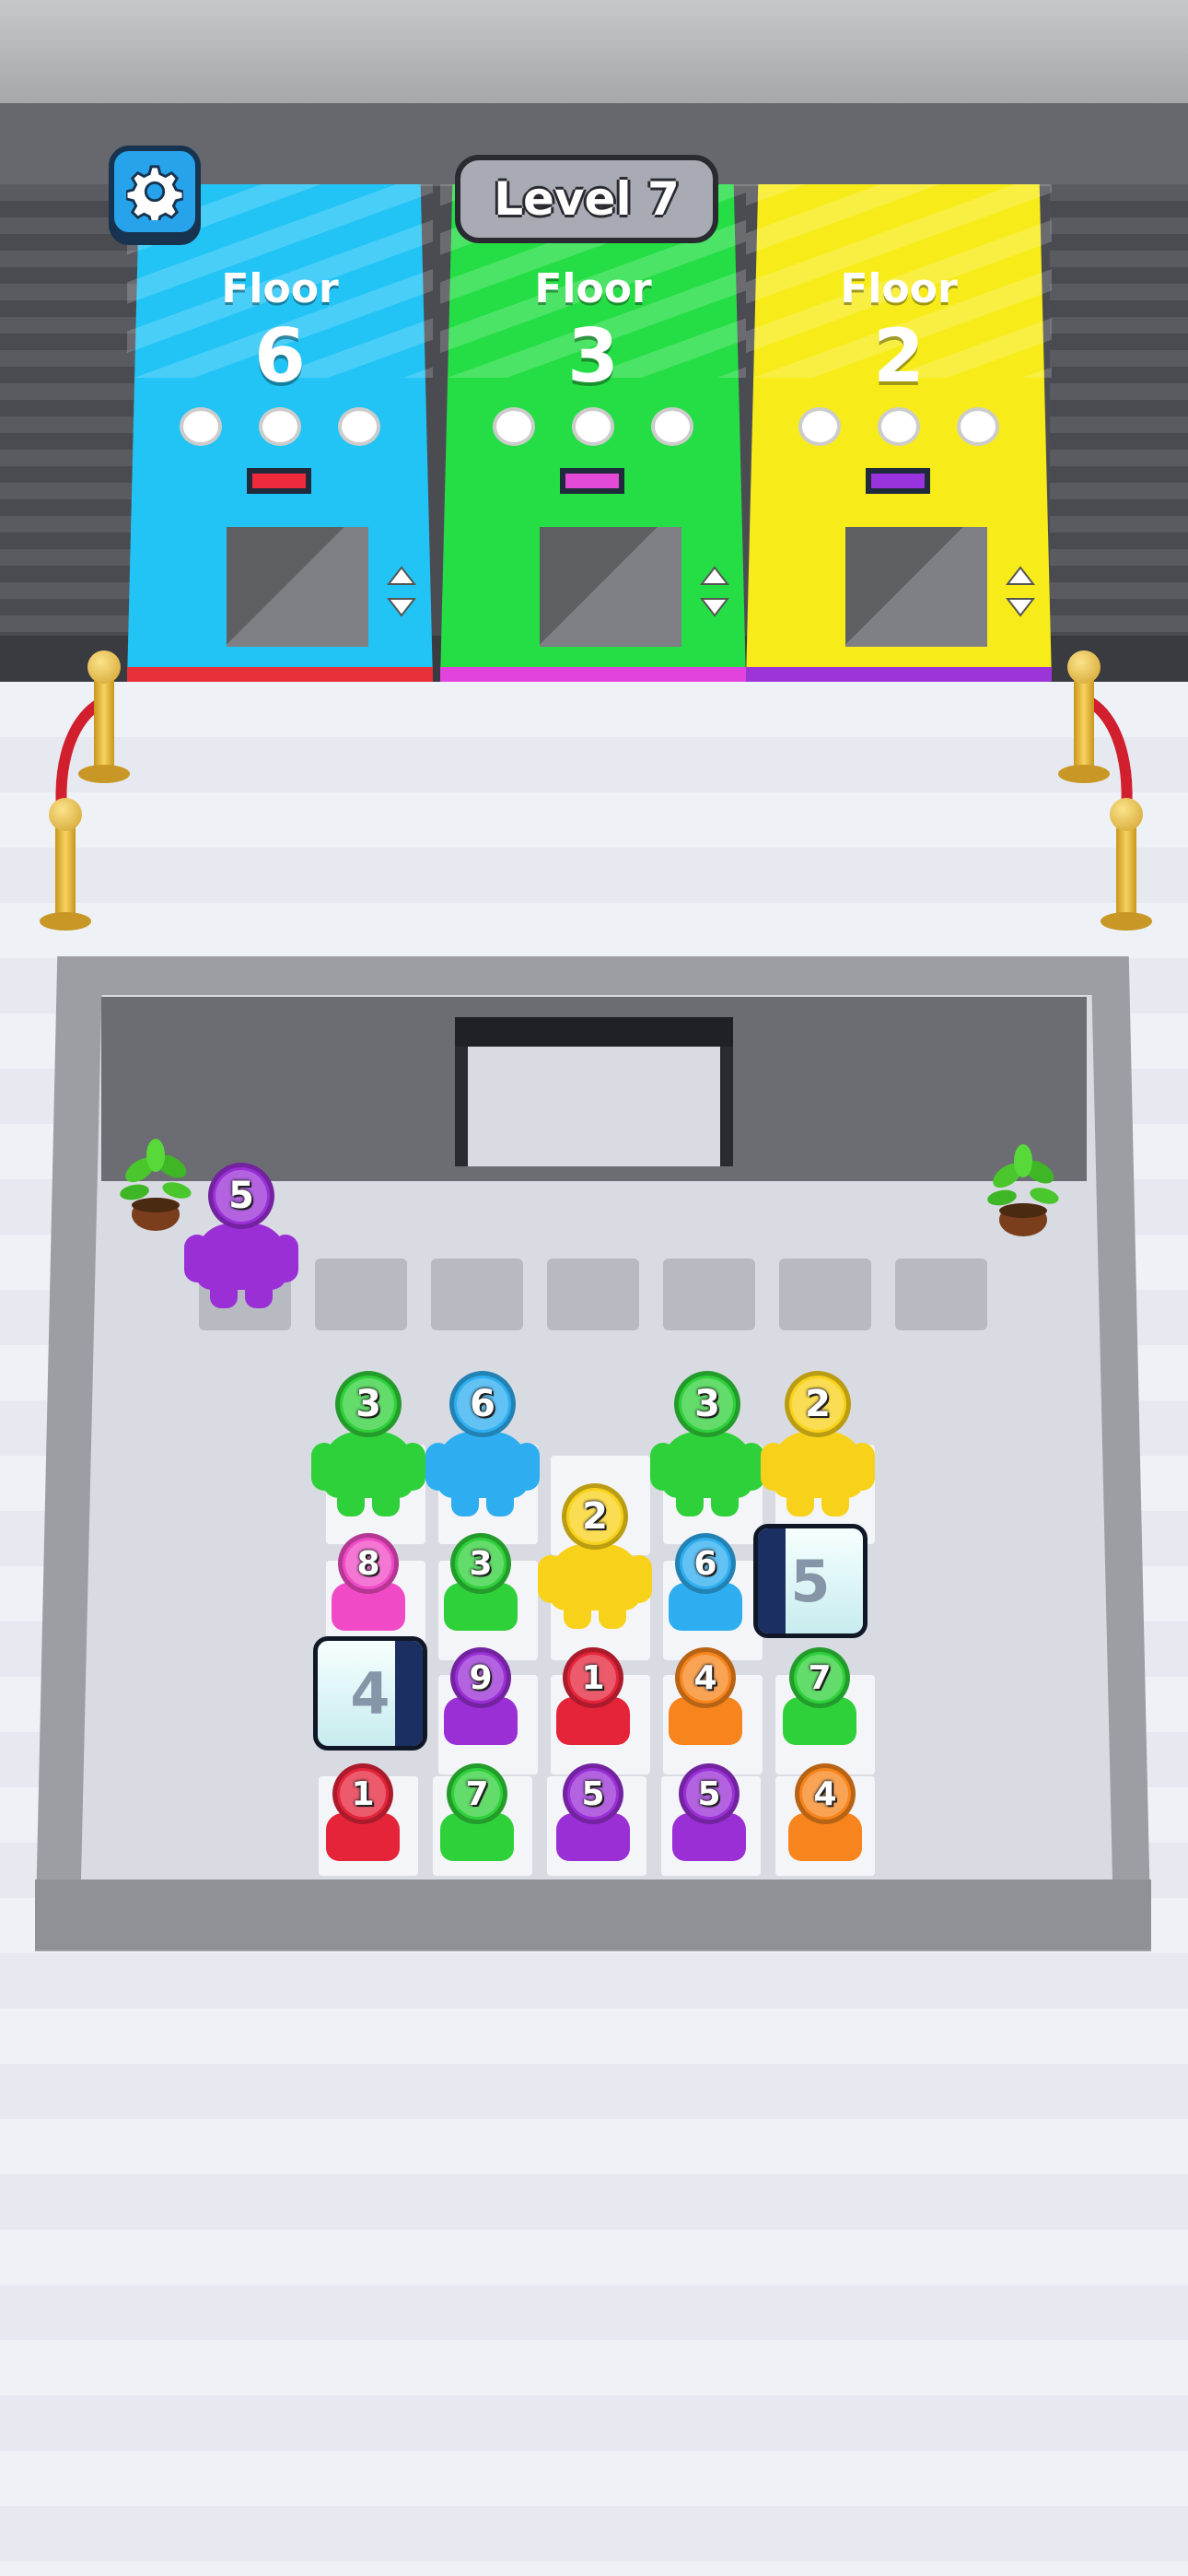 The width and height of the screenshot is (1188, 2576). Describe the element at coordinates (594, 51) in the screenshot. I see `top-status-strip` at that location.